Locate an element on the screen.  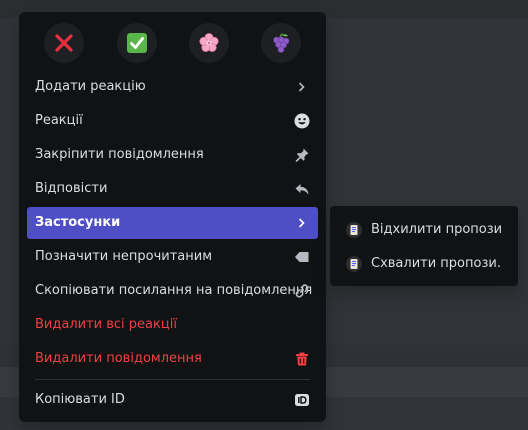
menu-item-remove-all-reactions: Видалити всі реакції is located at coordinates (172, 325).